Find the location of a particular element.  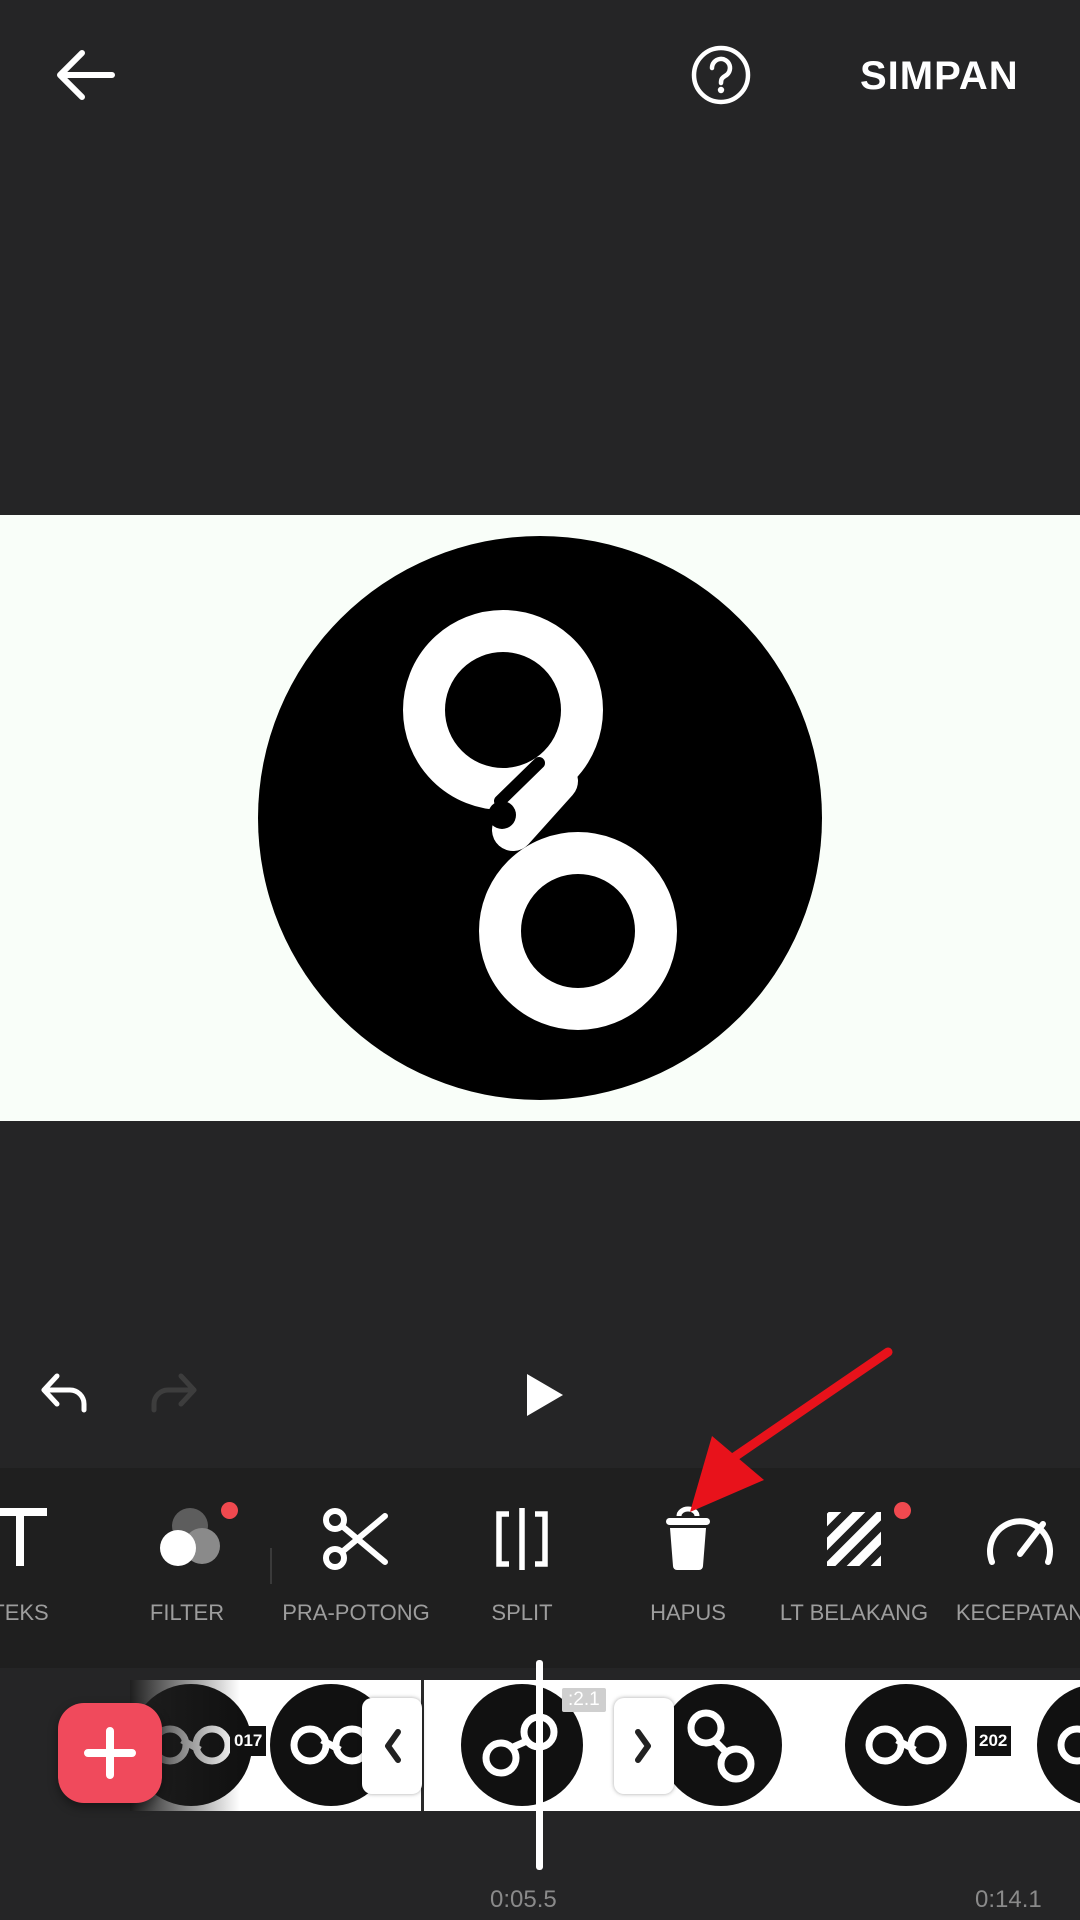

filter-badge is located at coordinates (229, 1510).